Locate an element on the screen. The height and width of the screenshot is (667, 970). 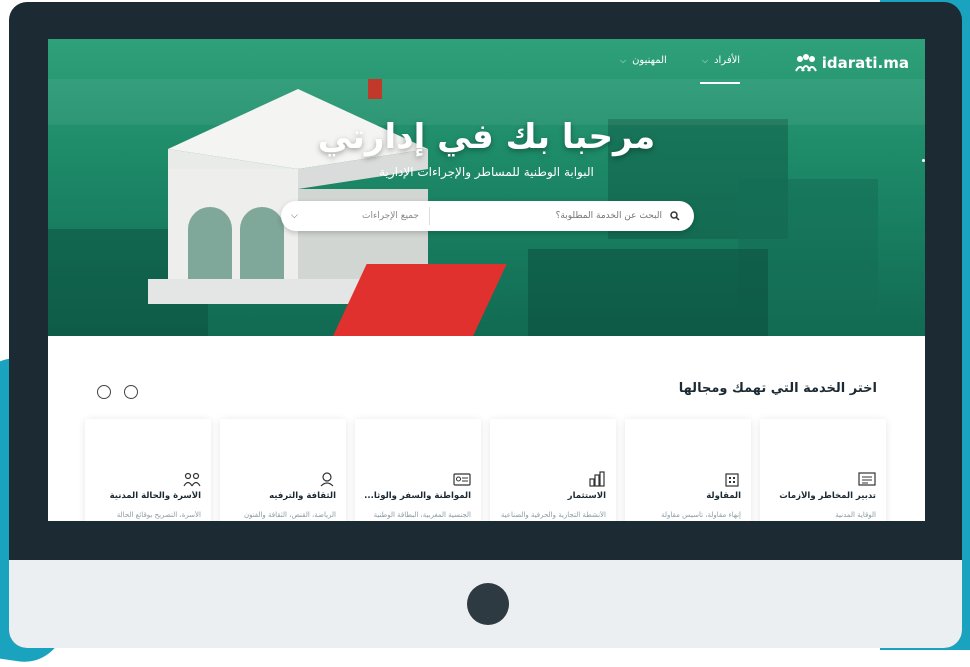
service-card: تدبير المخاطر والأزمات الوقاية المدنية is located at coordinates (823, 470).